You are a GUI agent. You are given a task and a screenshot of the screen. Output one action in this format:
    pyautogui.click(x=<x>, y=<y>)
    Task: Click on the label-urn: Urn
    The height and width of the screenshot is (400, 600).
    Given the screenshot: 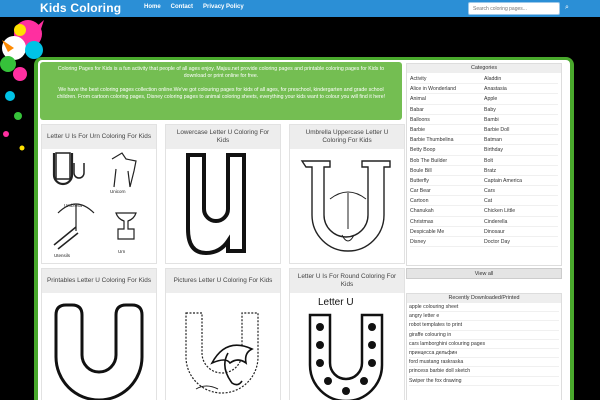 What is the action you would take?
    pyautogui.click(x=122, y=251)
    